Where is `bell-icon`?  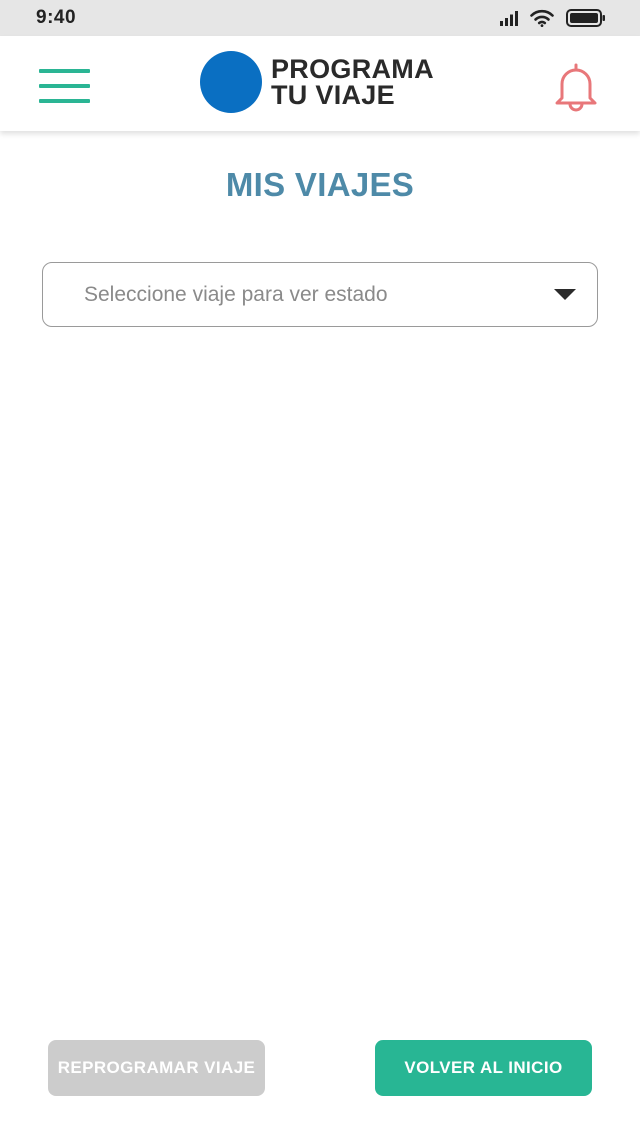 bell-icon is located at coordinates (576, 87).